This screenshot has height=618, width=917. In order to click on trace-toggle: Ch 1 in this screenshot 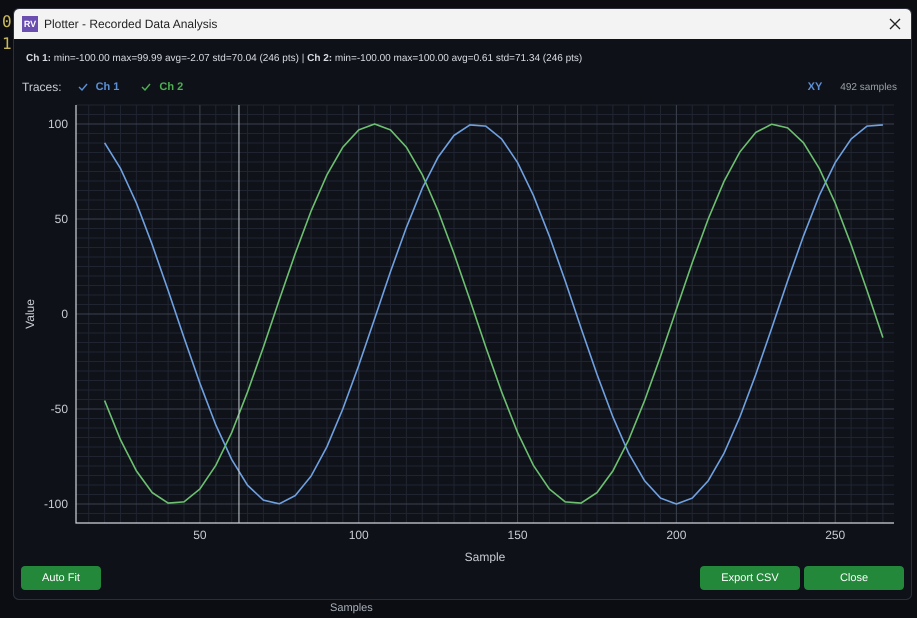, I will do `click(99, 87)`.